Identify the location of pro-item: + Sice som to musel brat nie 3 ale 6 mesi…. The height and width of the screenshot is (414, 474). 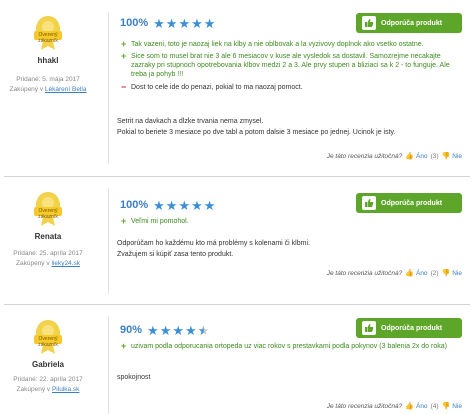
(286, 65).